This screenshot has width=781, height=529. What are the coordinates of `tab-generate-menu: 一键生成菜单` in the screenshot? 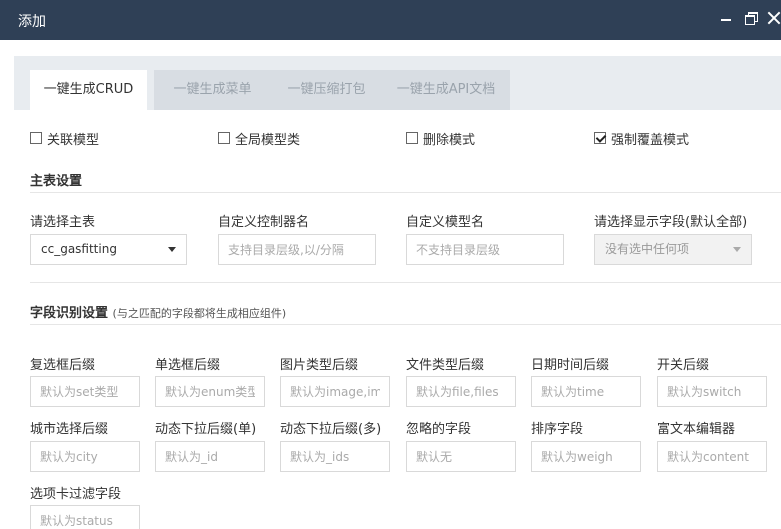 It's located at (212, 90).